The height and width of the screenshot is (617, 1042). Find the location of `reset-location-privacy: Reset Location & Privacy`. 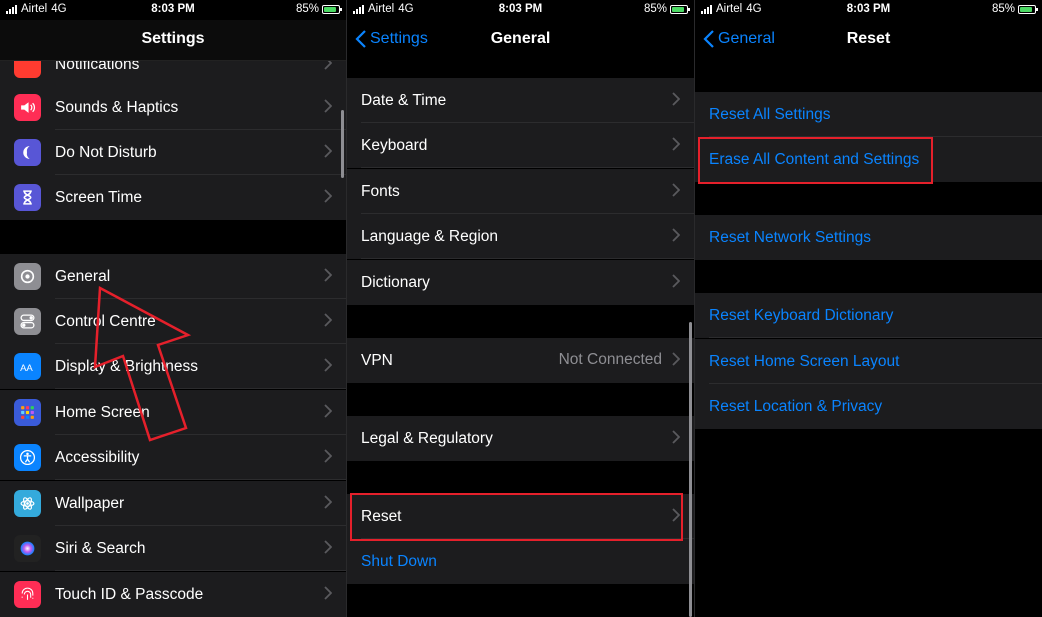

reset-location-privacy: Reset Location & Privacy is located at coordinates (868, 406).